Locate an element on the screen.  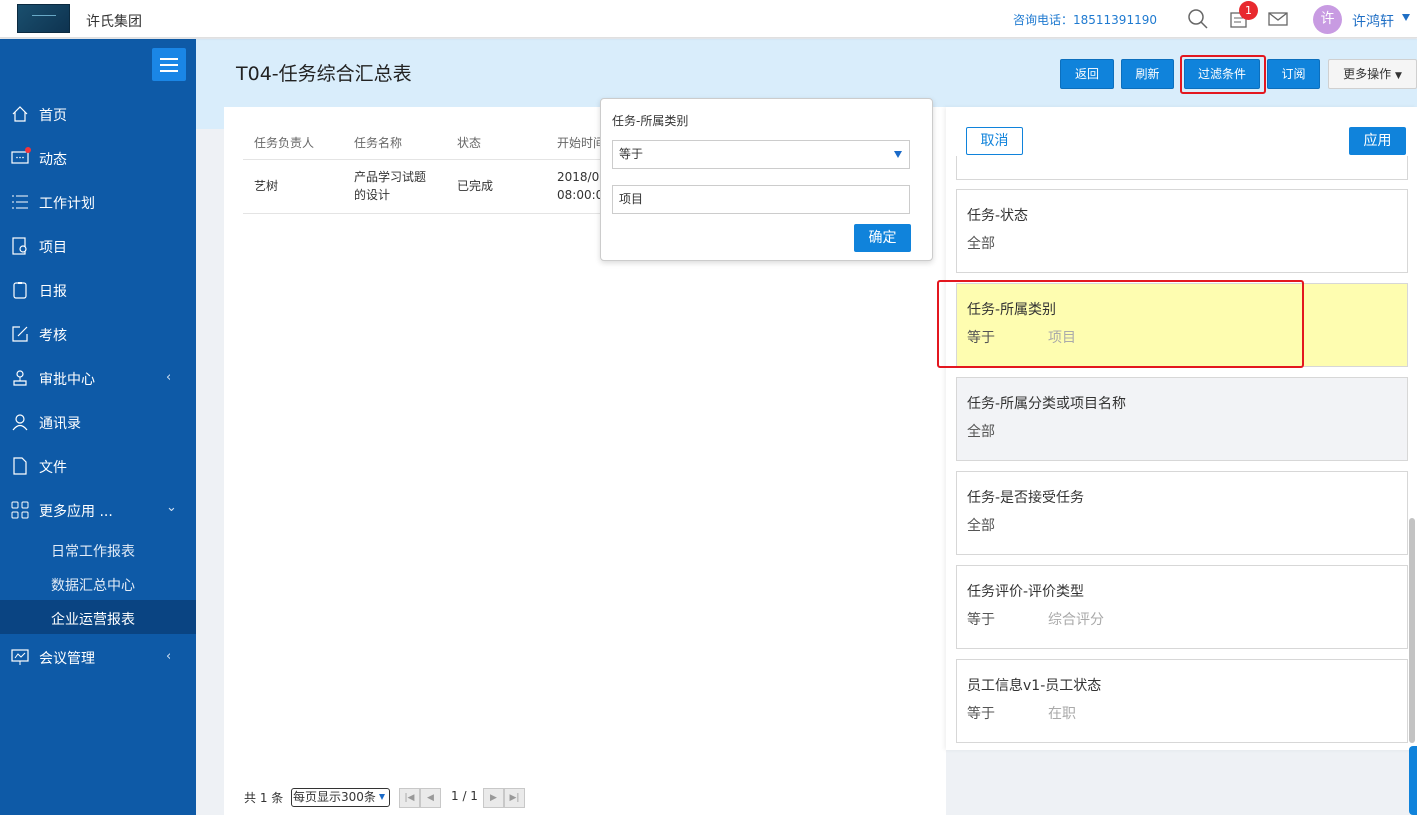
sidebar-subitem-data-center: 数据汇总中心 is located at coordinates (98, 583).